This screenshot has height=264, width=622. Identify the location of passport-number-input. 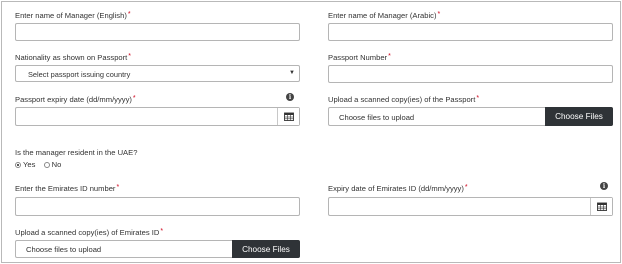
(470, 74).